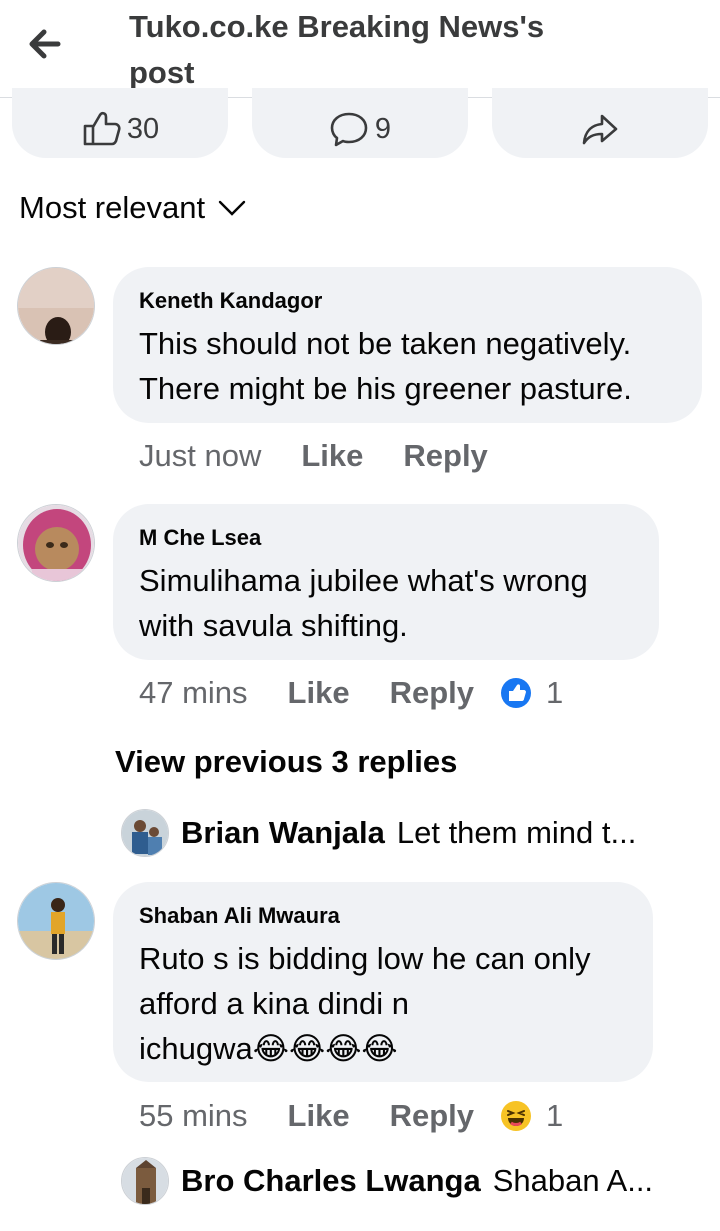 This screenshot has height=1231, width=720. What do you see at coordinates (600, 129) in the screenshot?
I see `share-arrow-icon` at bounding box center [600, 129].